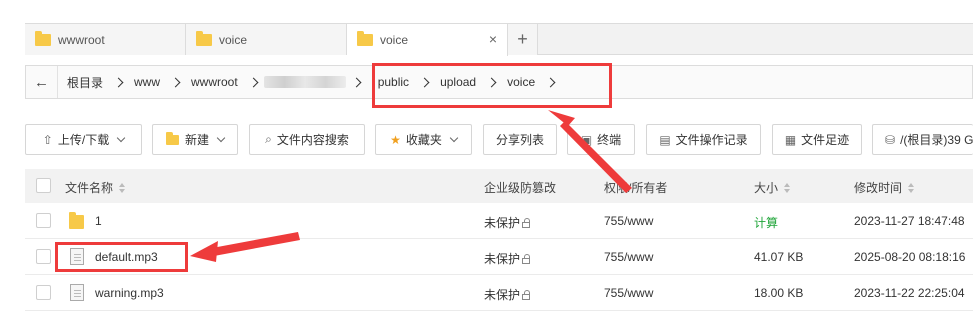 Image resolution: width=973 pixels, height=316 pixels. Describe the element at coordinates (596, 157) in the screenshot. I see `arrow-shaft-path` at that location.